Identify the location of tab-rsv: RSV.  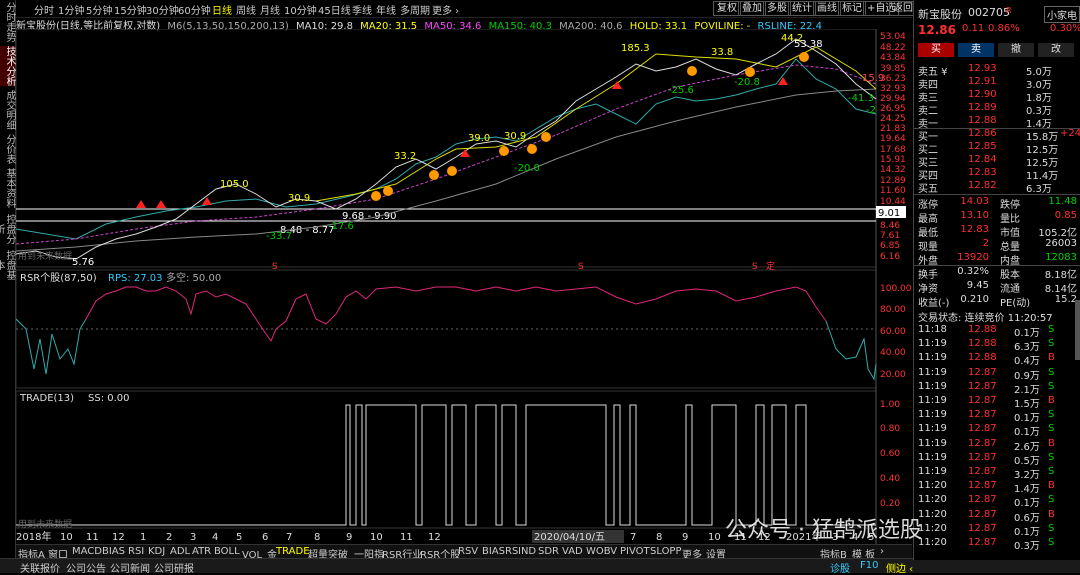
(468, 551).